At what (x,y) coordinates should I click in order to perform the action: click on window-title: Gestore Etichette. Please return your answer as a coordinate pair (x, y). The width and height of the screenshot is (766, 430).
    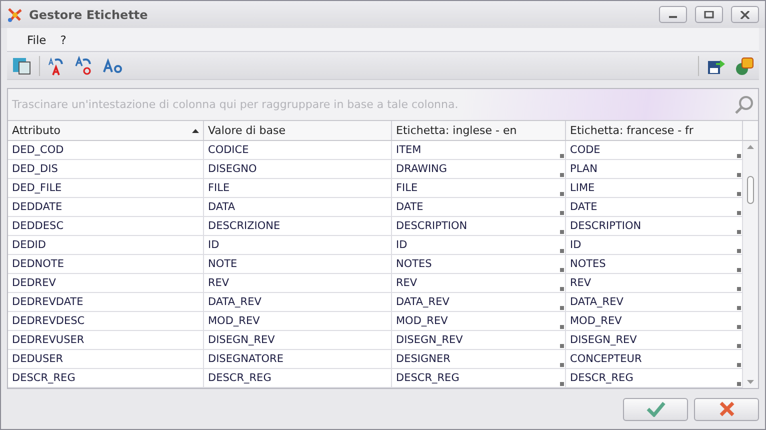
    Looking at the image, I should click on (89, 15).